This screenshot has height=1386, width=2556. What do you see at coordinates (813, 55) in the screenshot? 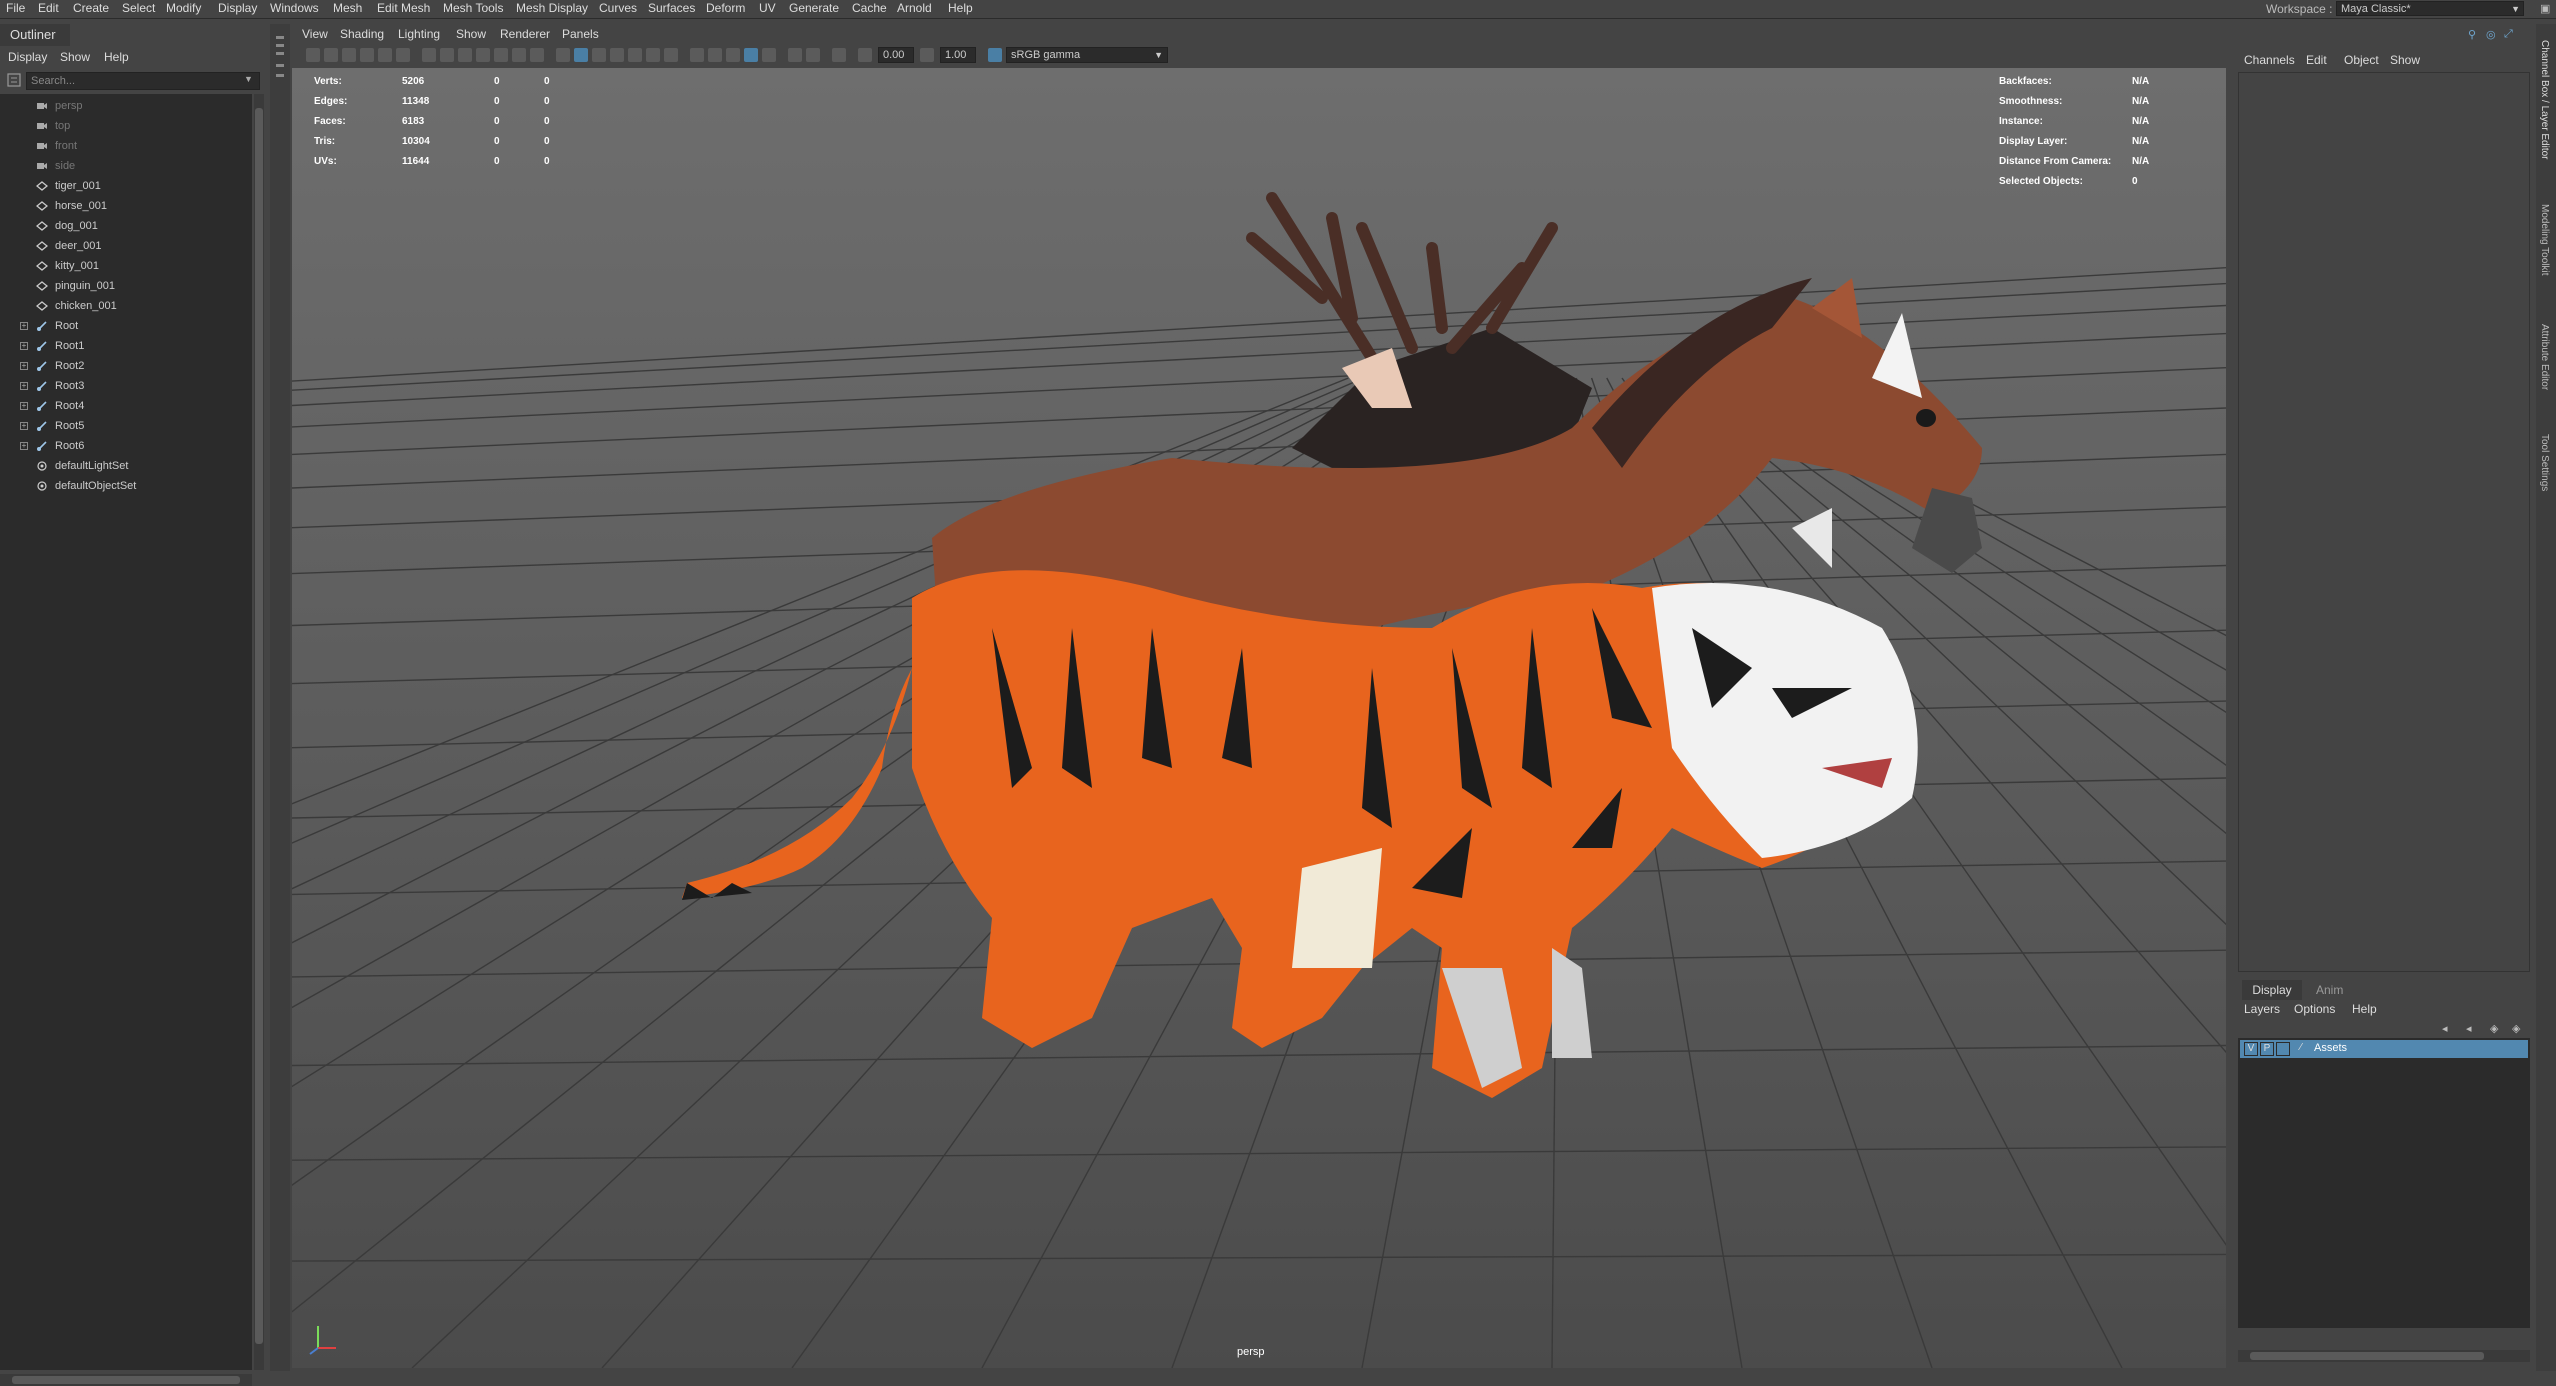
I see `xray-components-icon` at bounding box center [813, 55].